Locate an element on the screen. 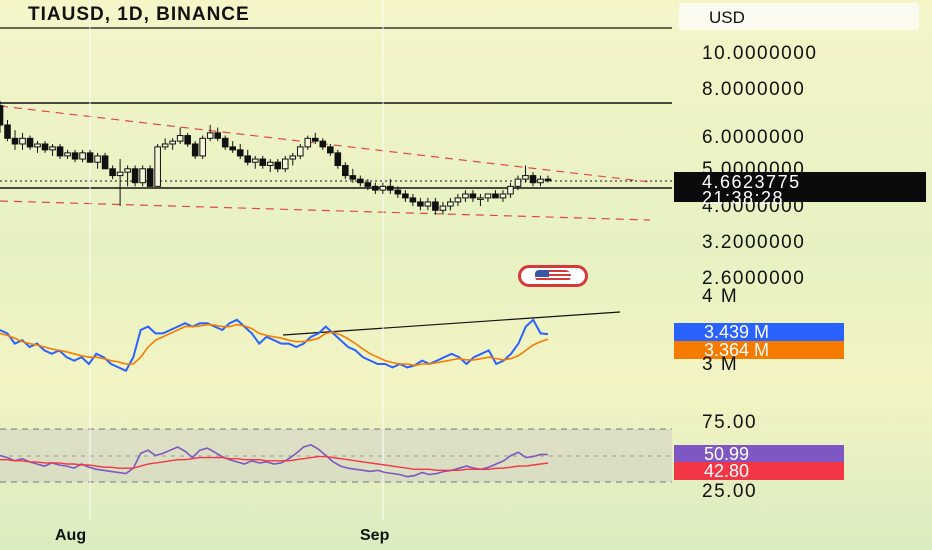 Image resolution: width=932 pixels, height=550 pixels. rsi-tick: 75.00 is located at coordinates (730, 422).